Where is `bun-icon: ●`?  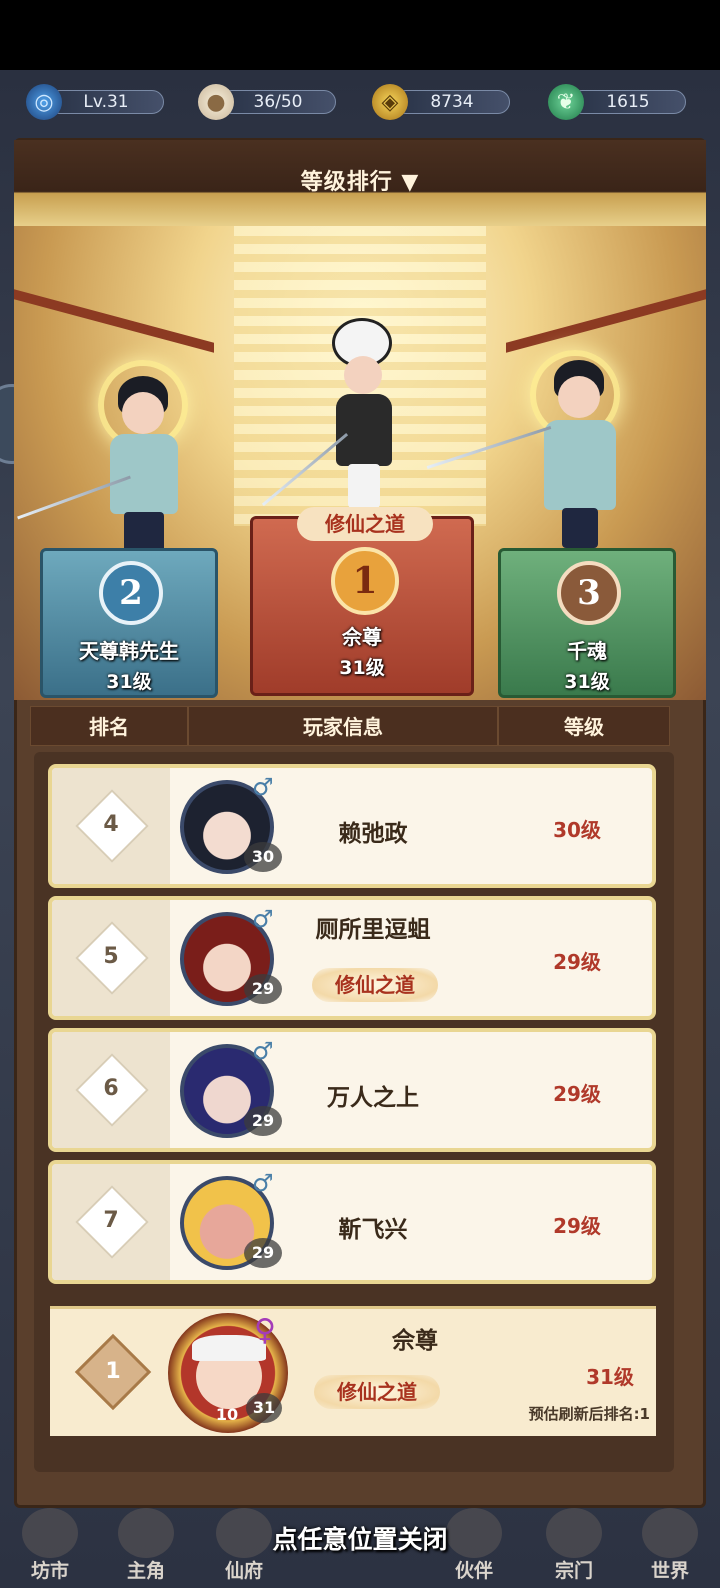 bun-icon: ● is located at coordinates (216, 102).